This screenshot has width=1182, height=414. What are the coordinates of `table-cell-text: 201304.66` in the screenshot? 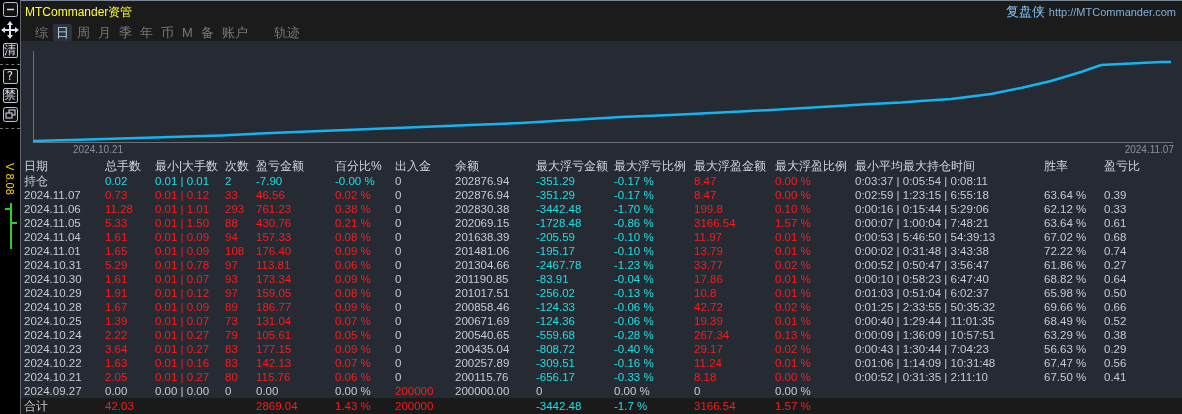 It's located at (483, 265).